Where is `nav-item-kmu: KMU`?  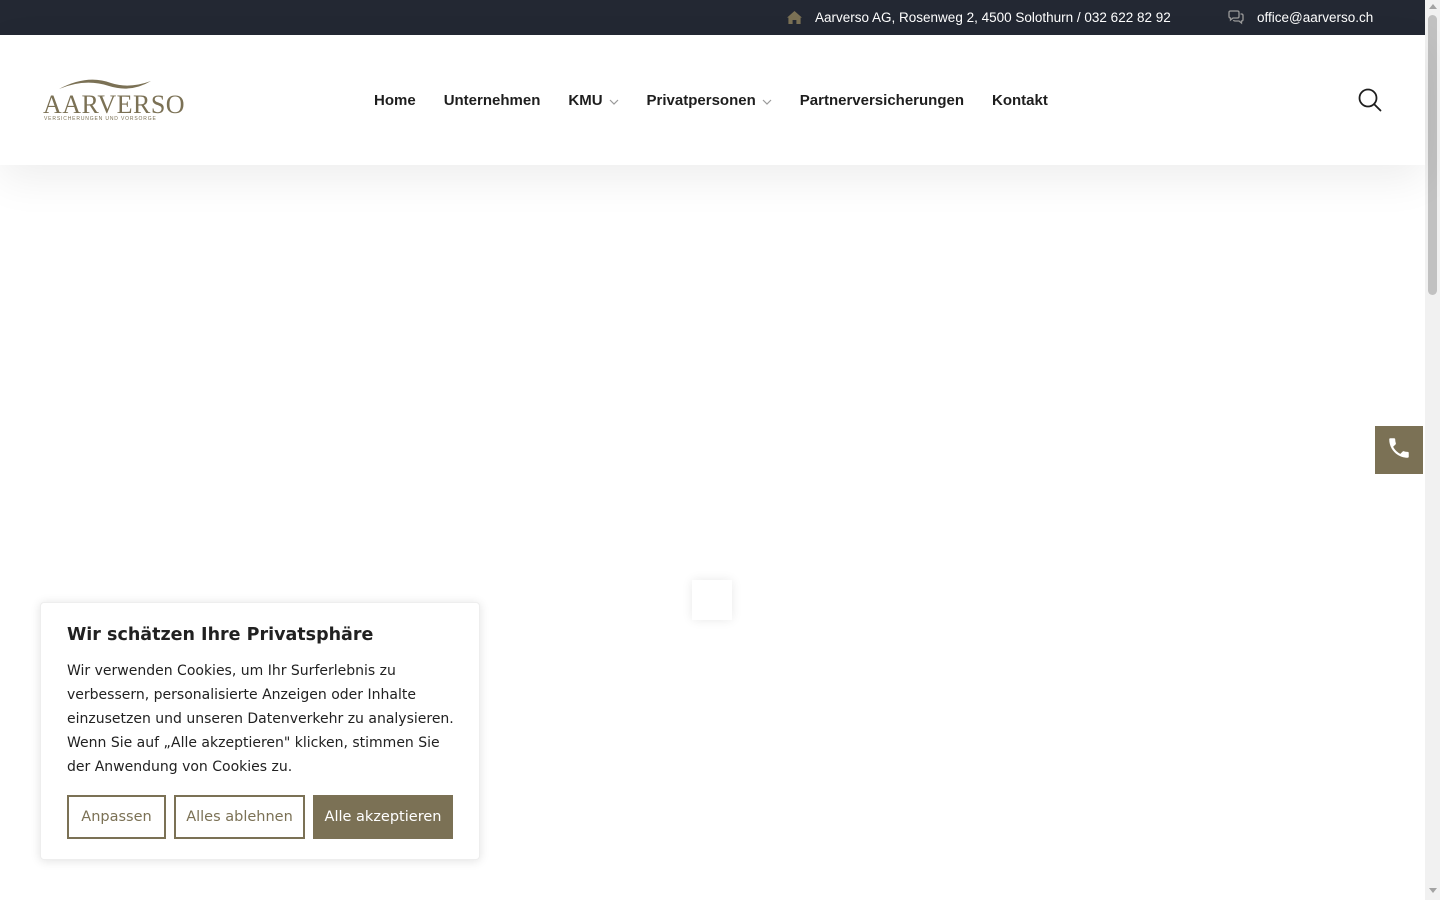 nav-item-kmu: KMU is located at coordinates (593, 100).